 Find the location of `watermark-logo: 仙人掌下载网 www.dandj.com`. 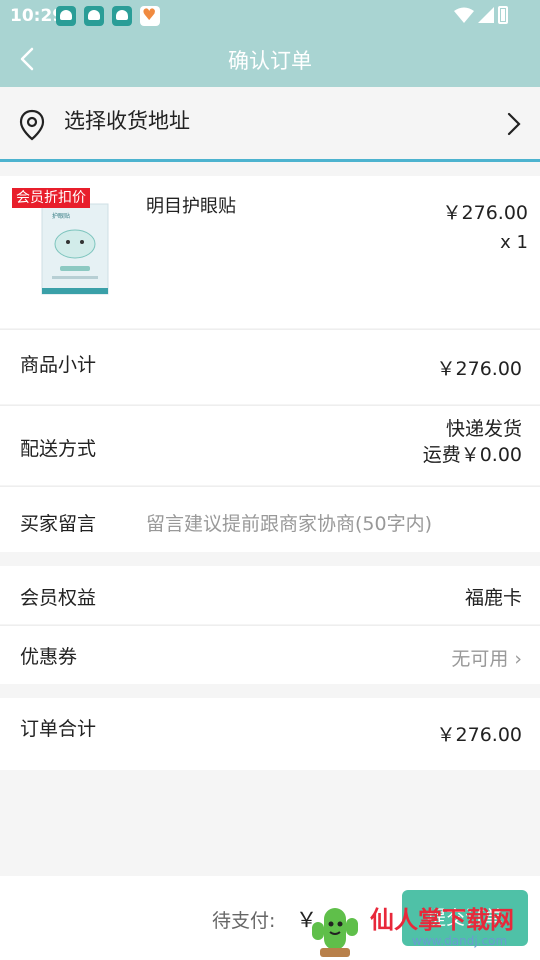

watermark-logo: 仙人掌下载网 www.dandj.com is located at coordinates (420, 926).